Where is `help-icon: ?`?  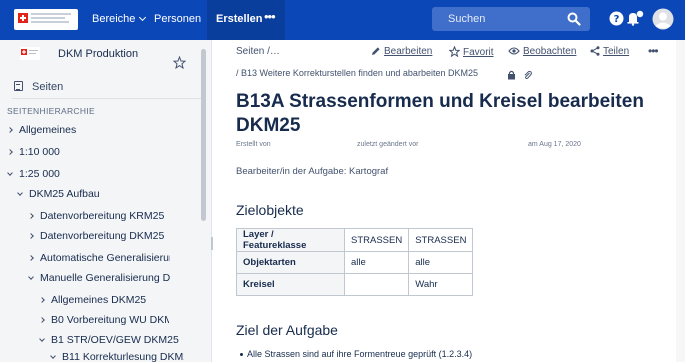 help-icon: ? is located at coordinates (616, 18).